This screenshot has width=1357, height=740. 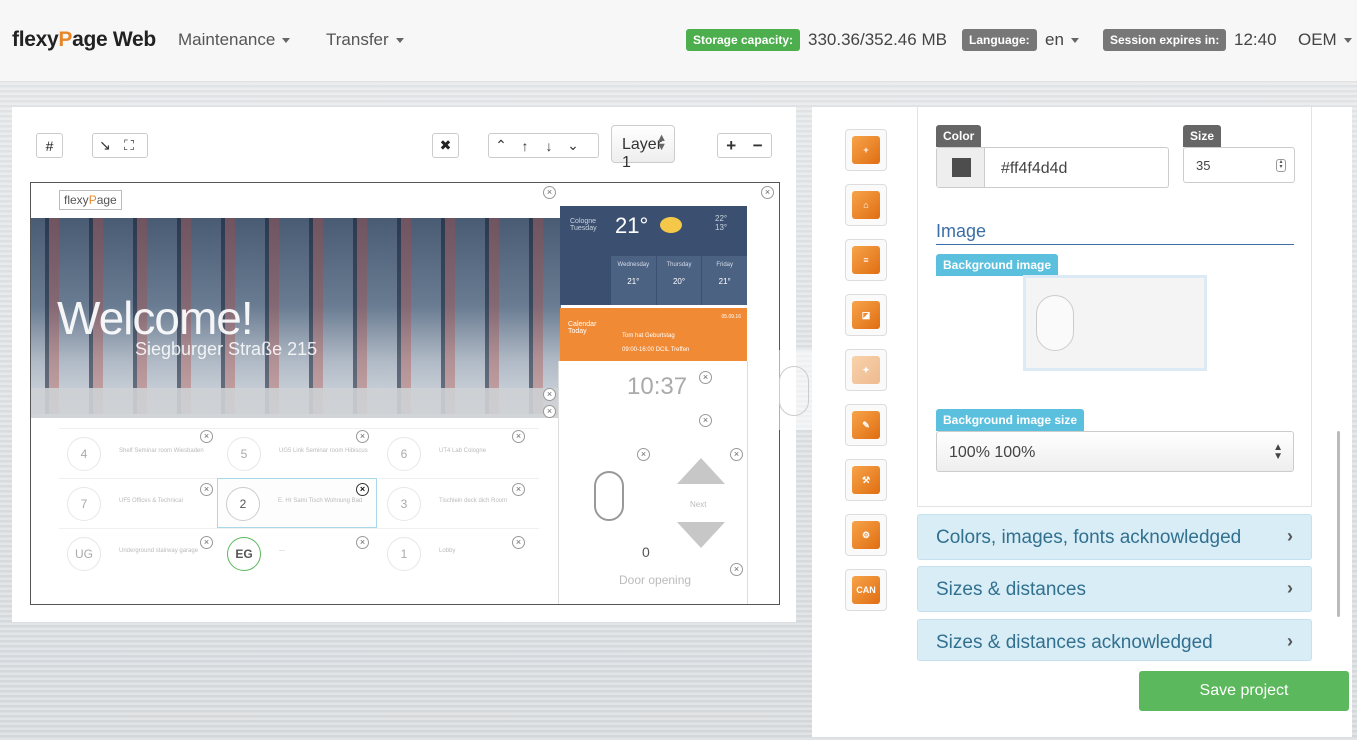 I want to click on minus-icon: −, so click(x=758, y=145).